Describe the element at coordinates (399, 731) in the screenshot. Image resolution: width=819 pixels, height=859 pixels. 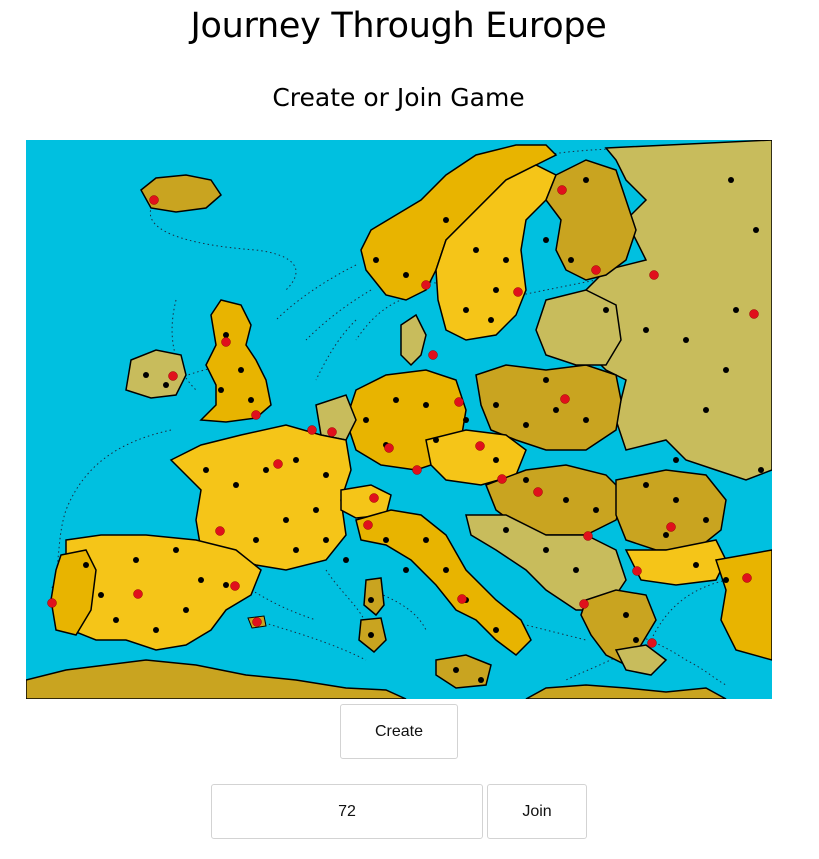
I see `create-button: Create` at that location.